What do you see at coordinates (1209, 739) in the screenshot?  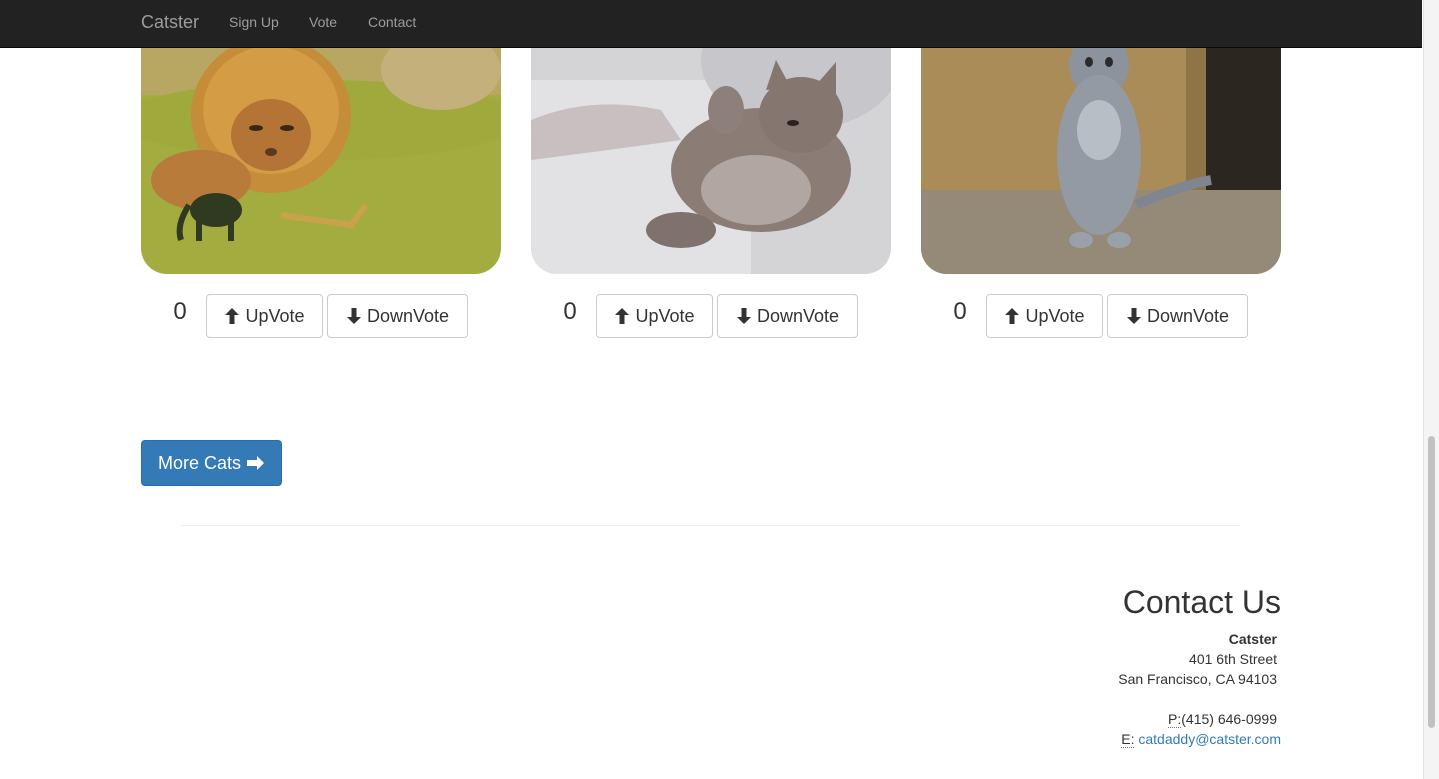 I see `email-link: catdaddy@catster.com` at bounding box center [1209, 739].